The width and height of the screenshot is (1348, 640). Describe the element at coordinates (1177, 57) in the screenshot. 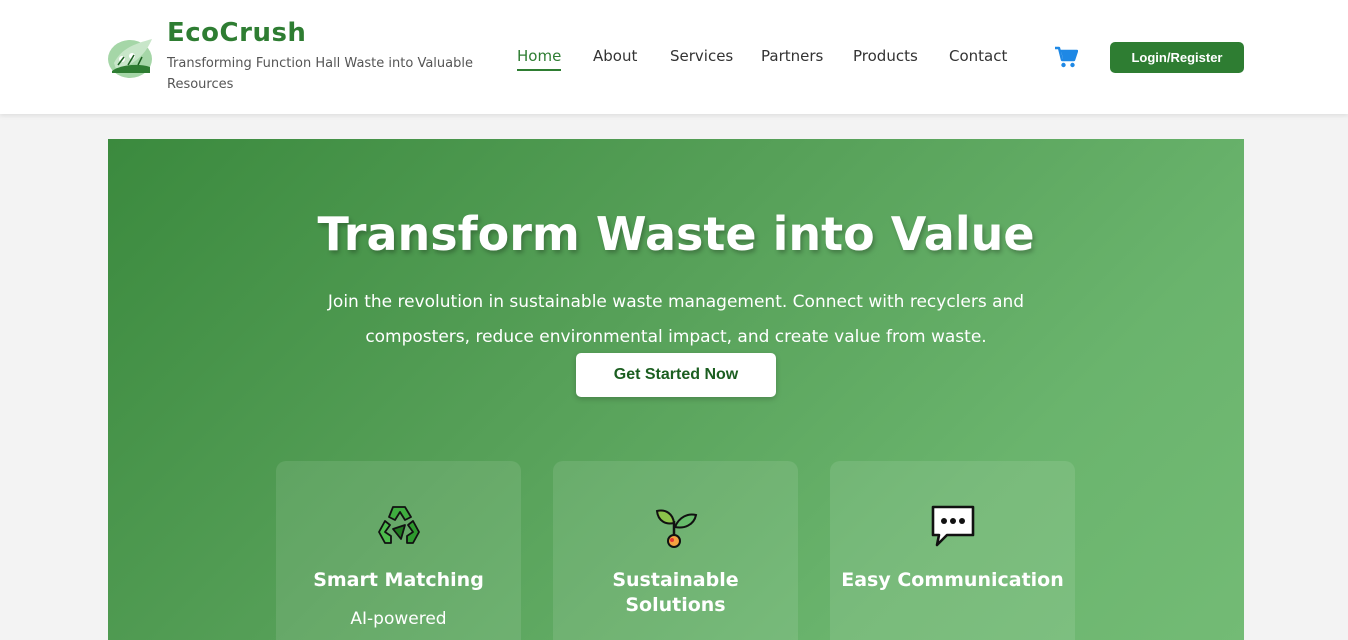

I see `login-register-button: Login/Register` at that location.